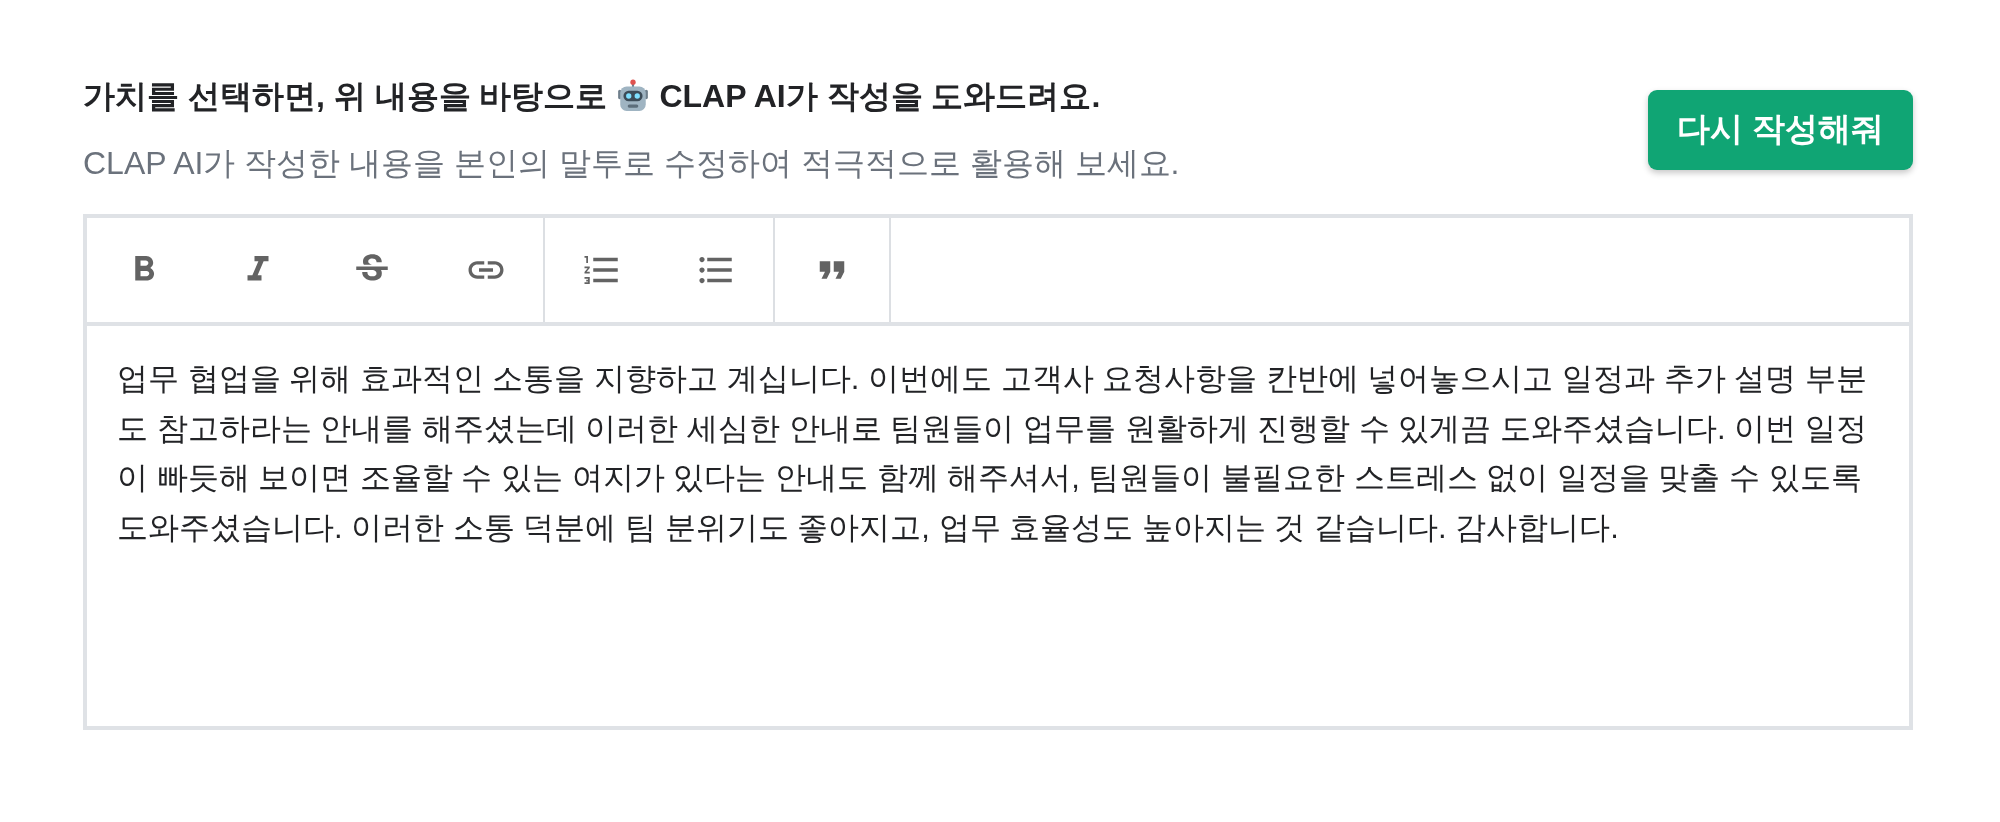 The height and width of the screenshot is (822, 2000). What do you see at coordinates (633, 96) in the screenshot?
I see `robot-icon` at bounding box center [633, 96].